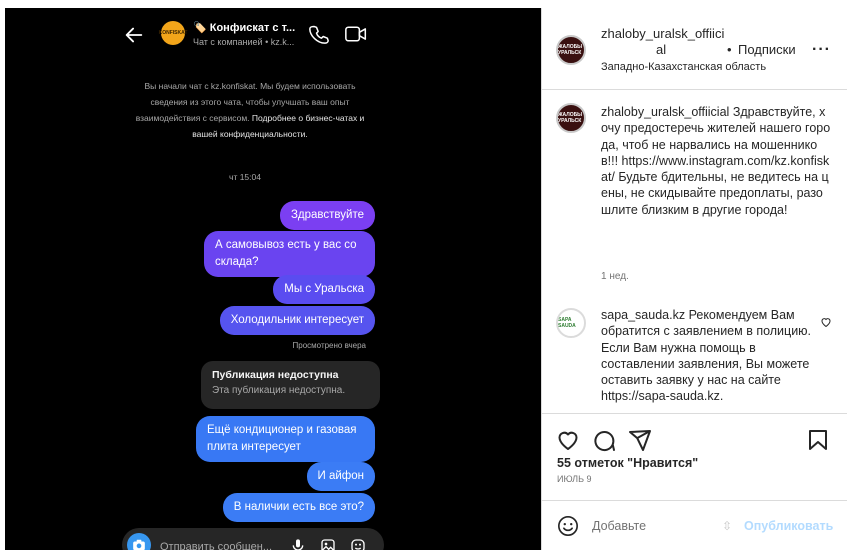 The height and width of the screenshot is (558, 851). Describe the element at coordinates (662, 33) in the screenshot. I see `author-username: zhaloby_uralsk_offiici` at that location.